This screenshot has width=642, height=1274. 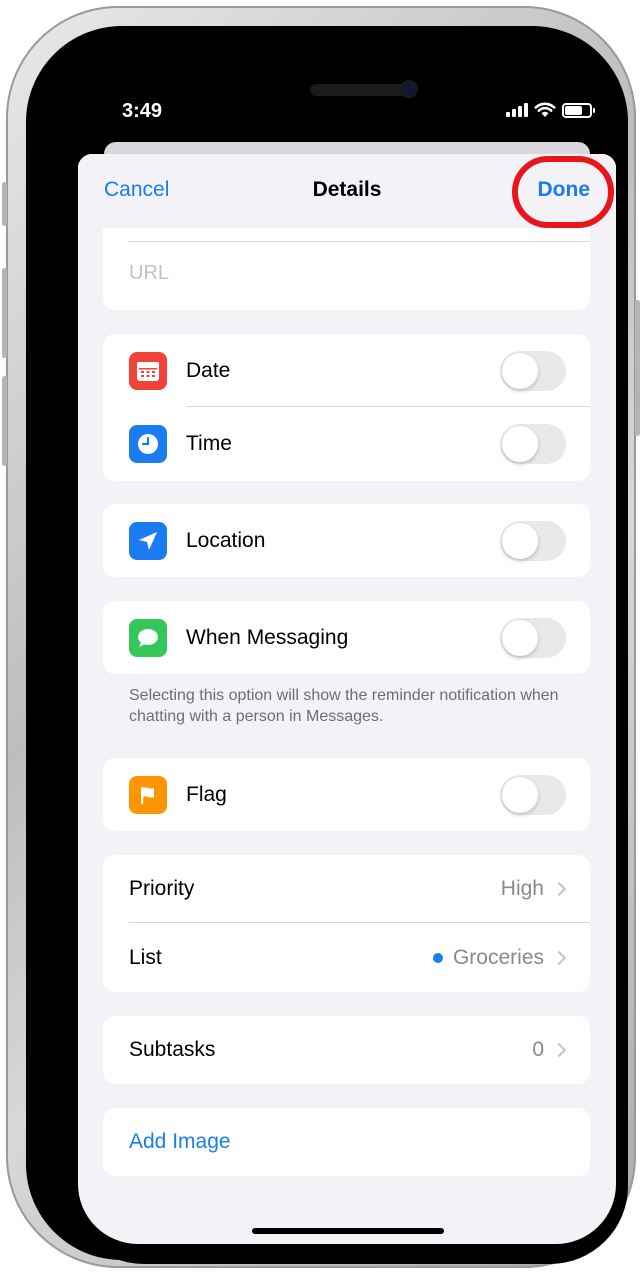 What do you see at coordinates (180, 1142) in the screenshot?
I see `add-image-button: Add Image` at bounding box center [180, 1142].